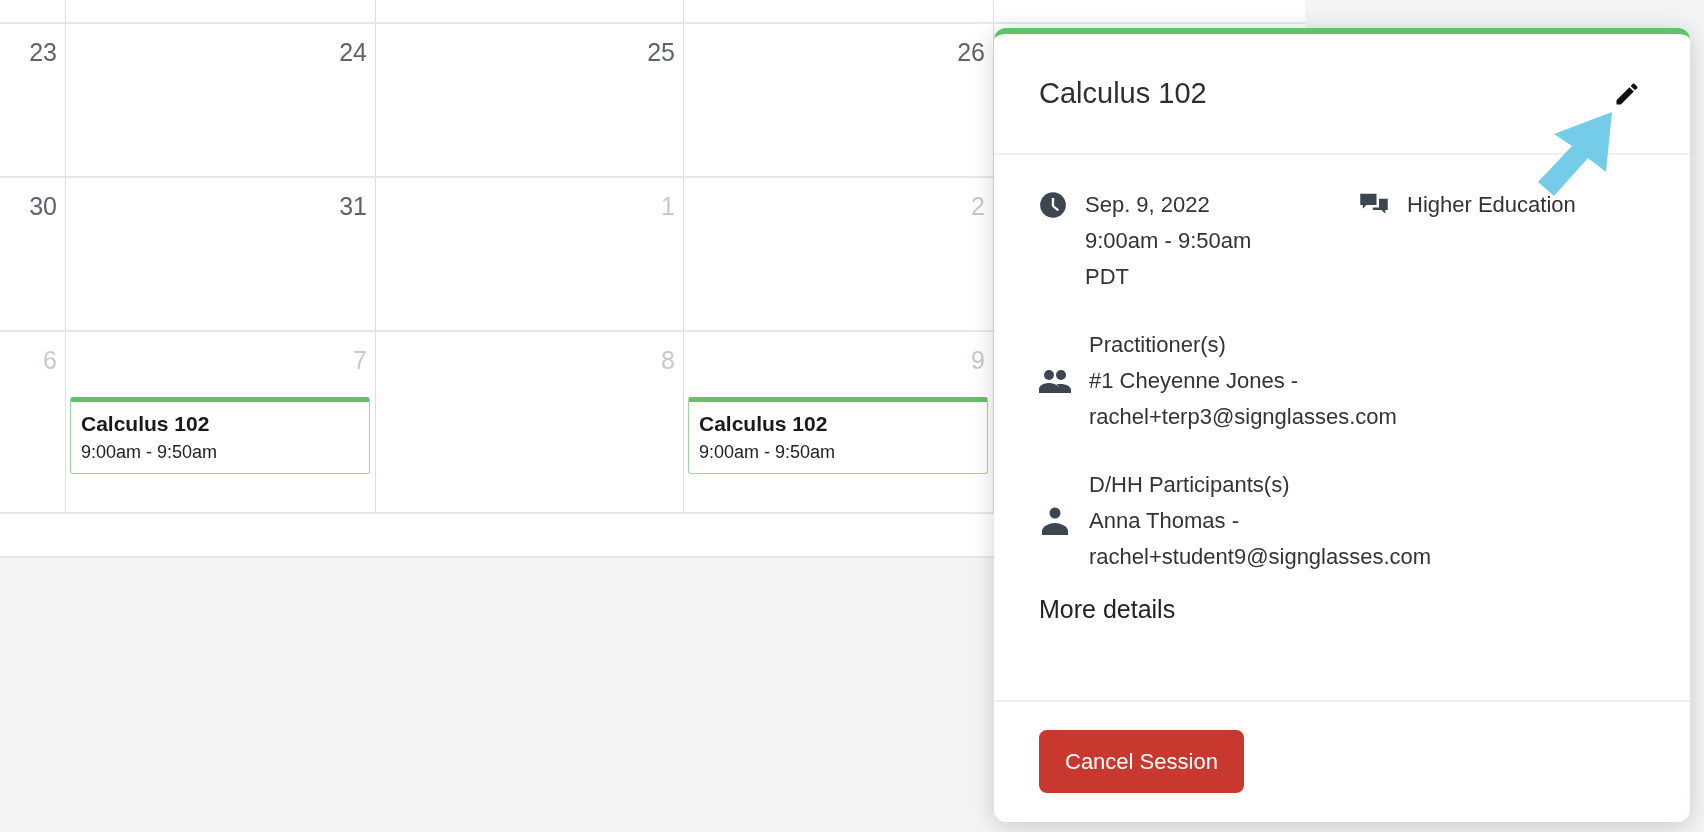 The height and width of the screenshot is (832, 1704). What do you see at coordinates (1107, 609) in the screenshot?
I see `more-details-link: More details` at bounding box center [1107, 609].